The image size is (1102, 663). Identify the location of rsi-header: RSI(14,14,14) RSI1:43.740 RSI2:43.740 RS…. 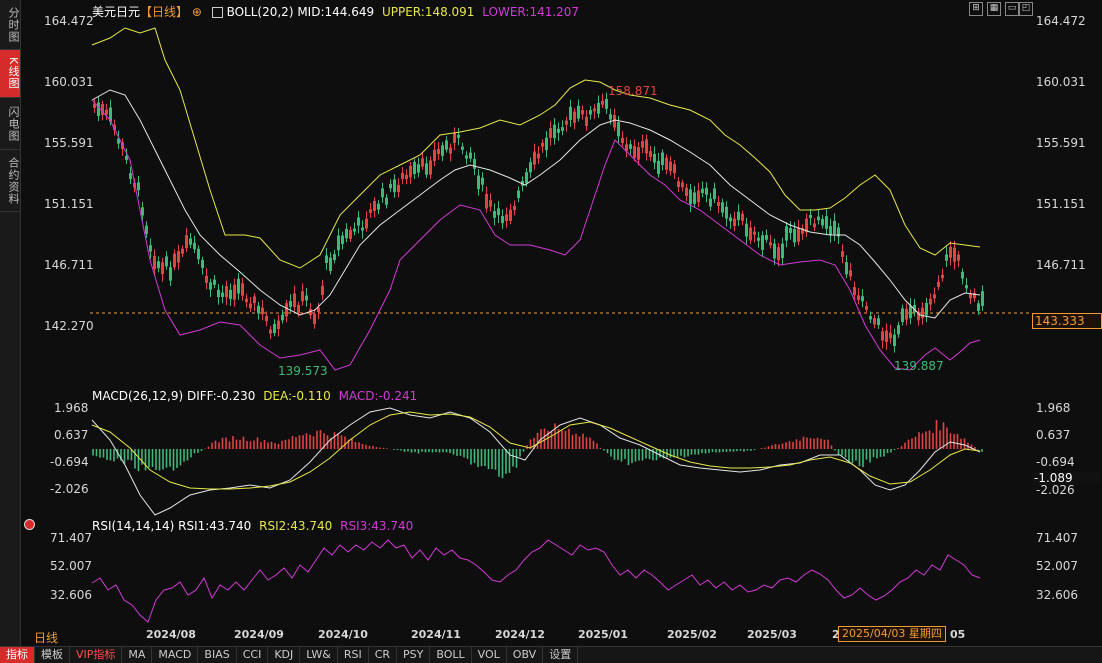
(252, 526).